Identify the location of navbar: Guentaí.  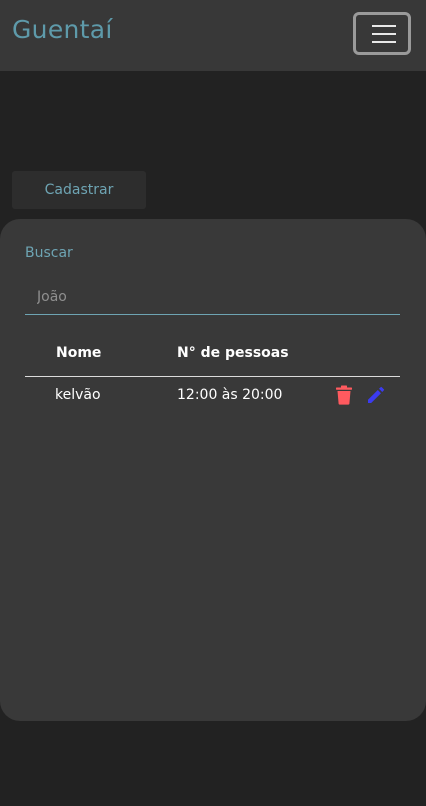
(213, 35).